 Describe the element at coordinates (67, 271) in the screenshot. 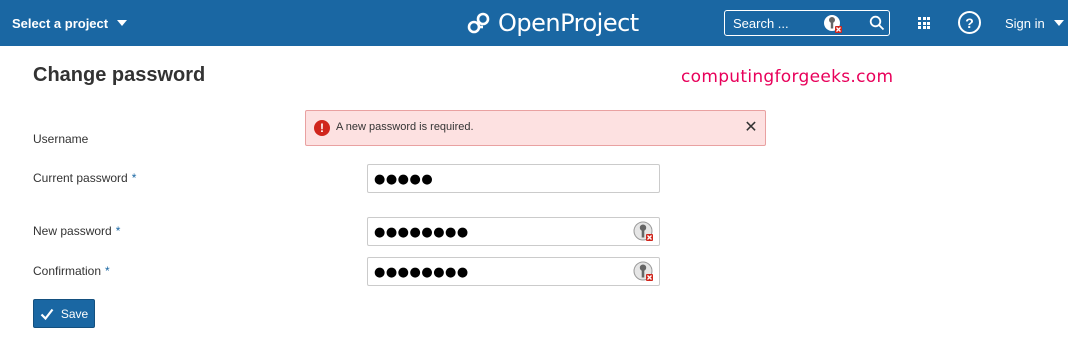

I see `confirmation-label-text: Confirmation` at that location.